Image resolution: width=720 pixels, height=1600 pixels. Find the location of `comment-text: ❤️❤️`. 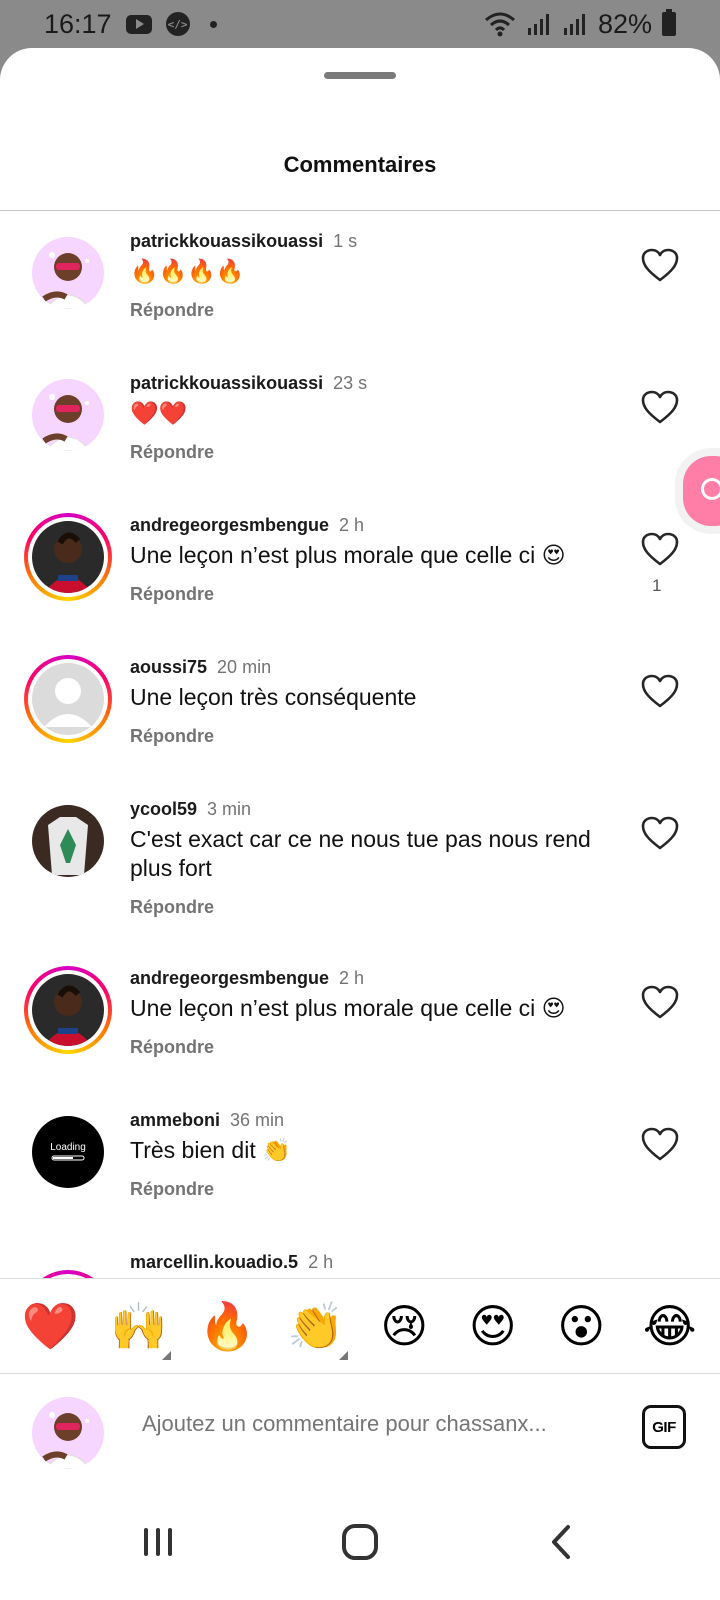

comment-text: ❤️❤️ is located at coordinates (159, 413).